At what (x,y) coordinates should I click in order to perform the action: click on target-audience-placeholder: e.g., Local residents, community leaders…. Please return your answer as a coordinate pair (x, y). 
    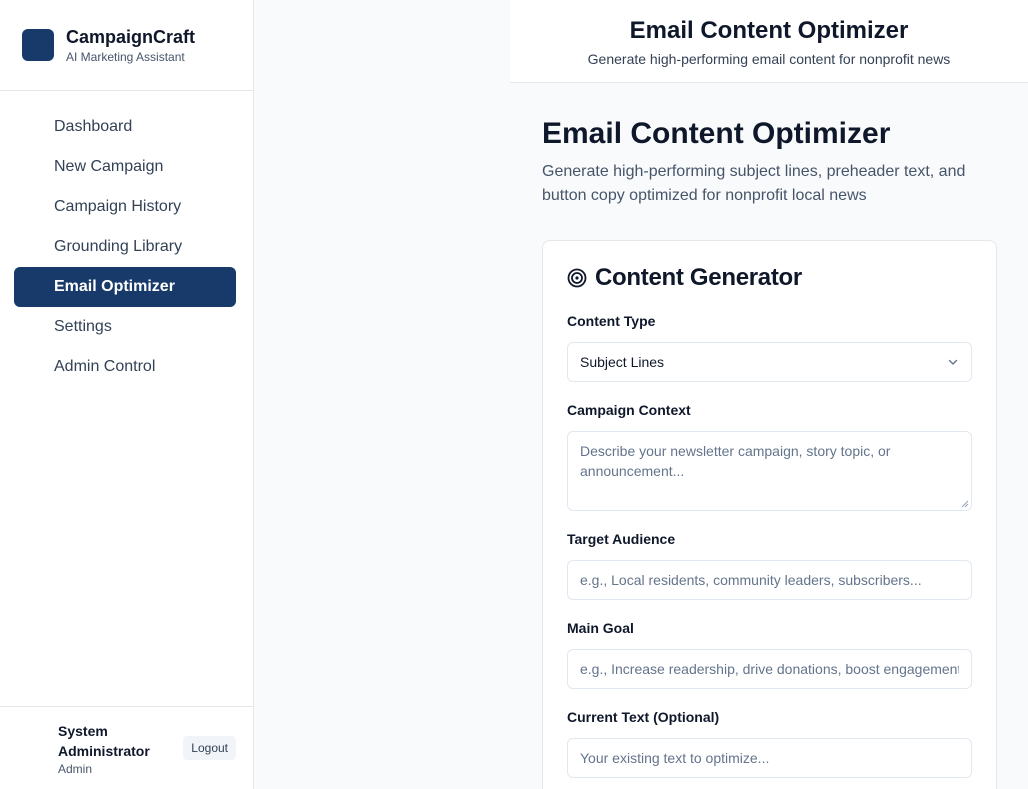
    Looking at the image, I should click on (751, 580).